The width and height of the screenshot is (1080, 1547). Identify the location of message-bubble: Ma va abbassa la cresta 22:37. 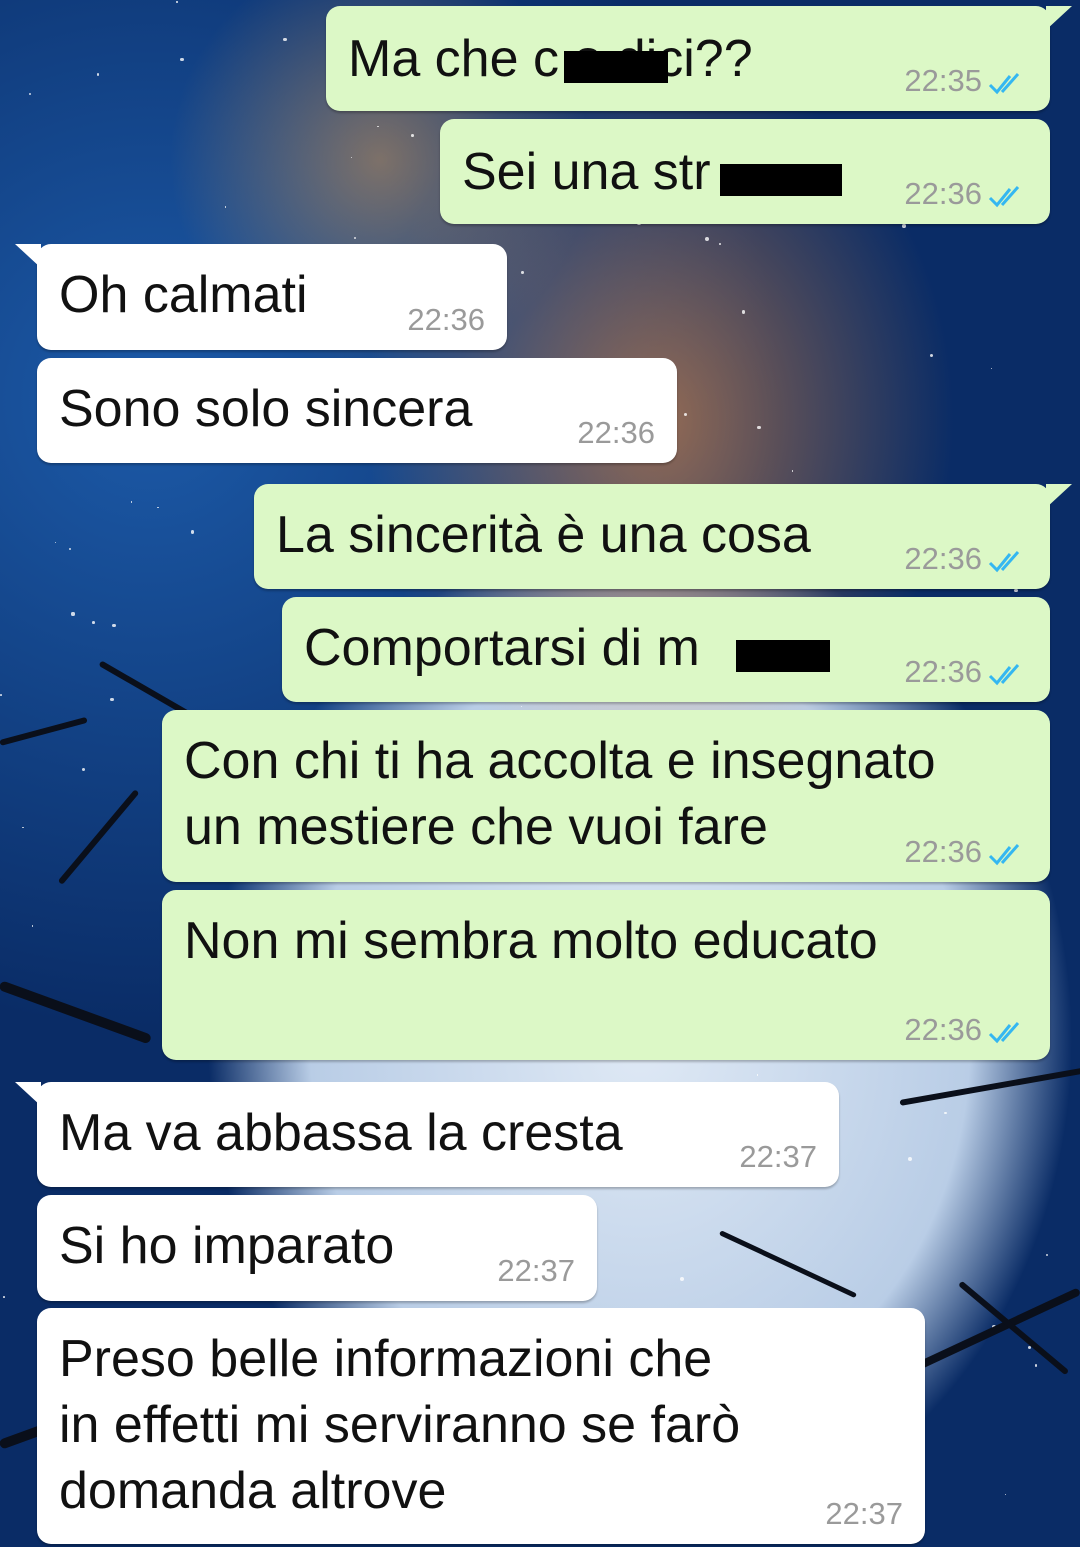
(427, 1134).